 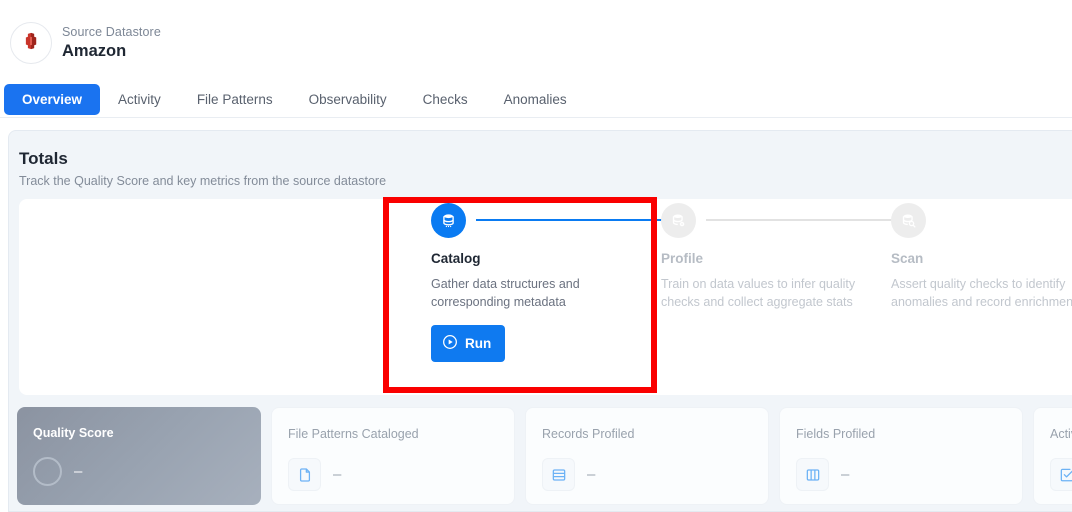 What do you see at coordinates (558, 474) in the screenshot?
I see `records-table-icon` at bounding box center [558, 474].